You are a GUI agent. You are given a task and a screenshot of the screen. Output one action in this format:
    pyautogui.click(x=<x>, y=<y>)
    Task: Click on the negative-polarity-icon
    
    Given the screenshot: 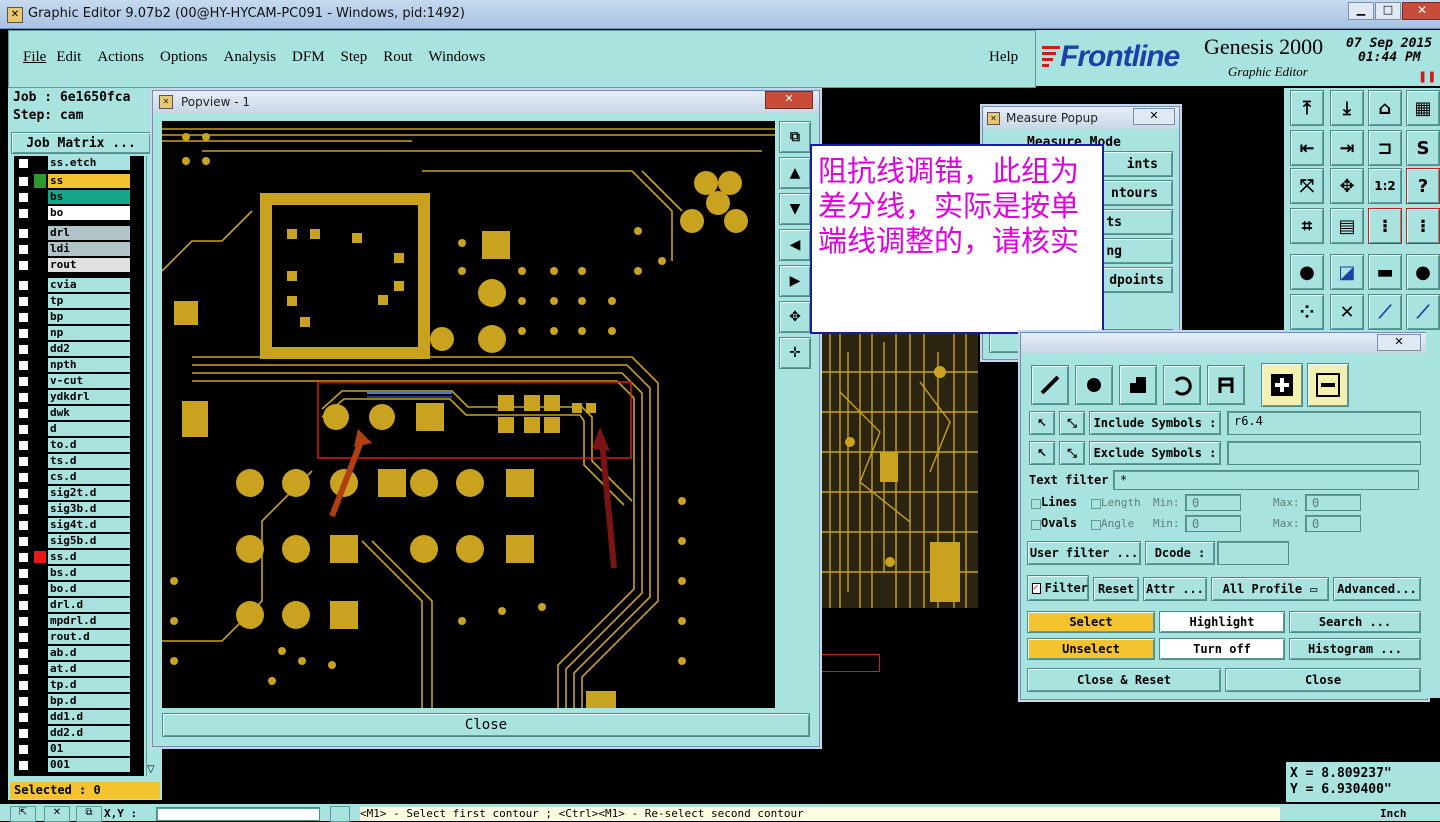 What is the action you would take?
    pyautogui.click(x=1328, y=385)
    